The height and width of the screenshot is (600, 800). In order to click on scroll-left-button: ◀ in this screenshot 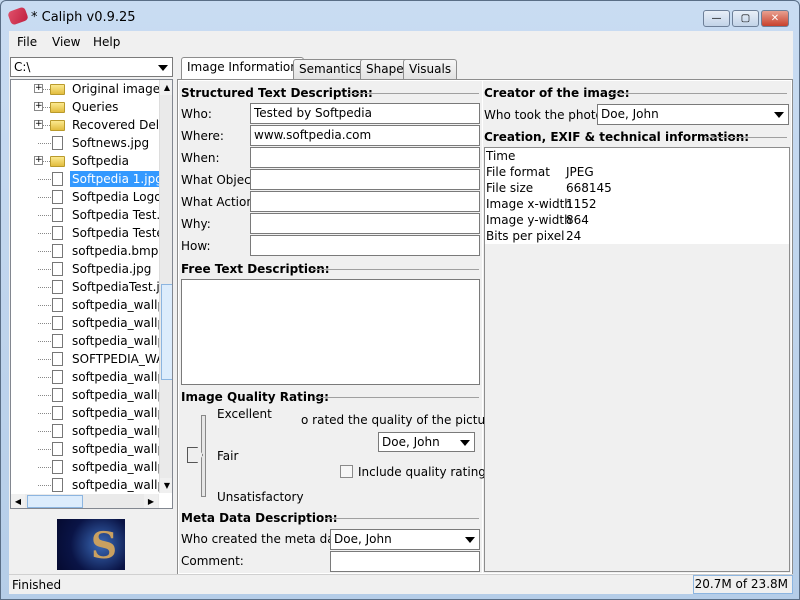, I will do `click(18, 501)`.